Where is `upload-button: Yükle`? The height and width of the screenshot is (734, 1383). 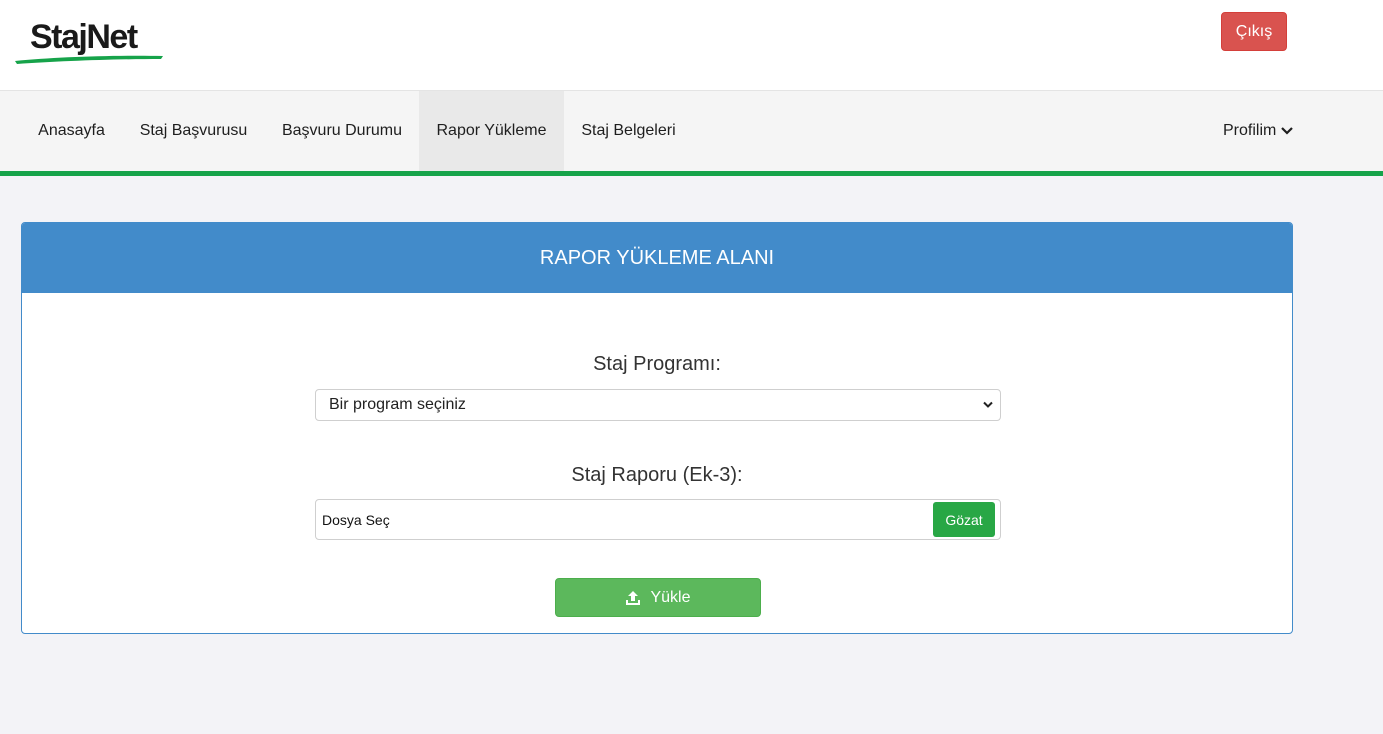
upload-button: Yükle is located at coordinates (658, 597).